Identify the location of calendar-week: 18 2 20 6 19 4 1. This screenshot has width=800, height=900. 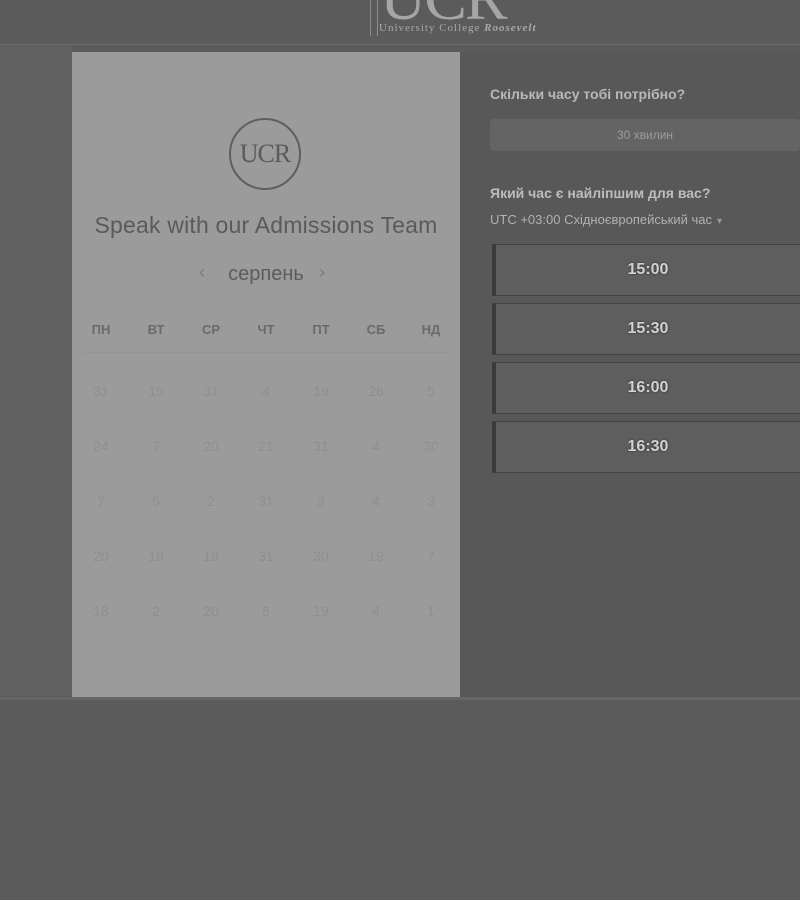
(266, 599).